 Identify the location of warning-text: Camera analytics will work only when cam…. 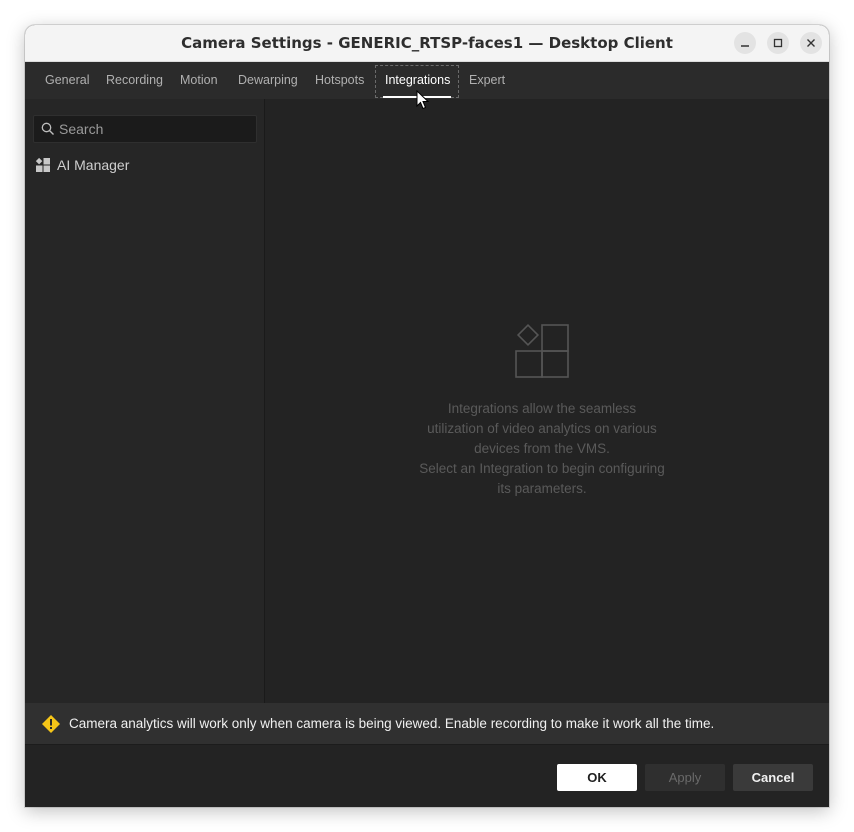
(392, 723).